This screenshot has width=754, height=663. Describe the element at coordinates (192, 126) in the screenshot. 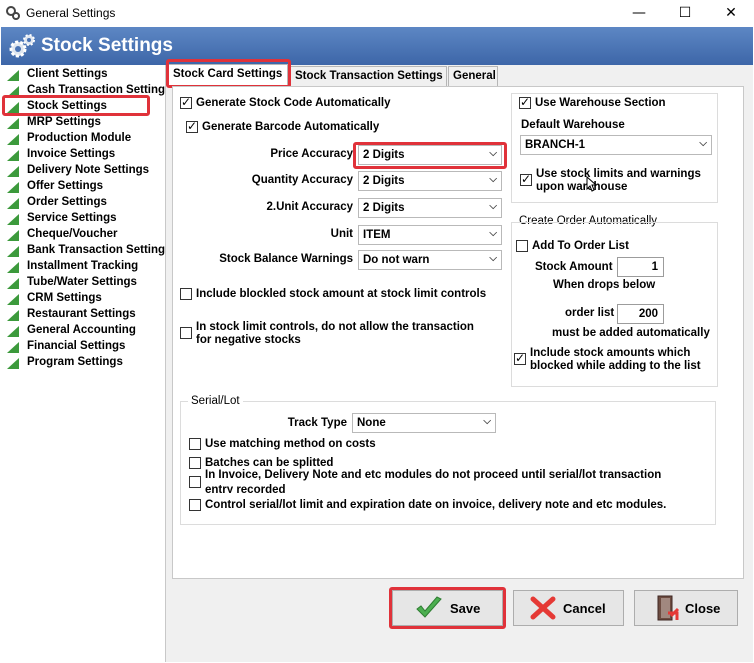

I see `generate-barcode-checkbox` at that location.